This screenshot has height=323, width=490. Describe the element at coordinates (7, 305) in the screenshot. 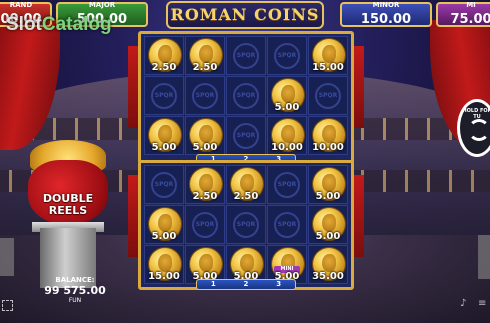

I see `fullscreen-icon` at that location.